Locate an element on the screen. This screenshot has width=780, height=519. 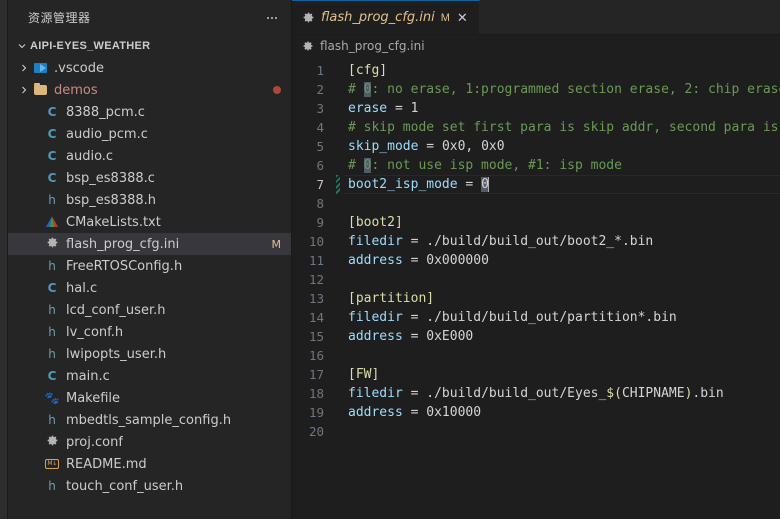
tree-item-hal-c: Chal.c is located at coordinates (149, 288).